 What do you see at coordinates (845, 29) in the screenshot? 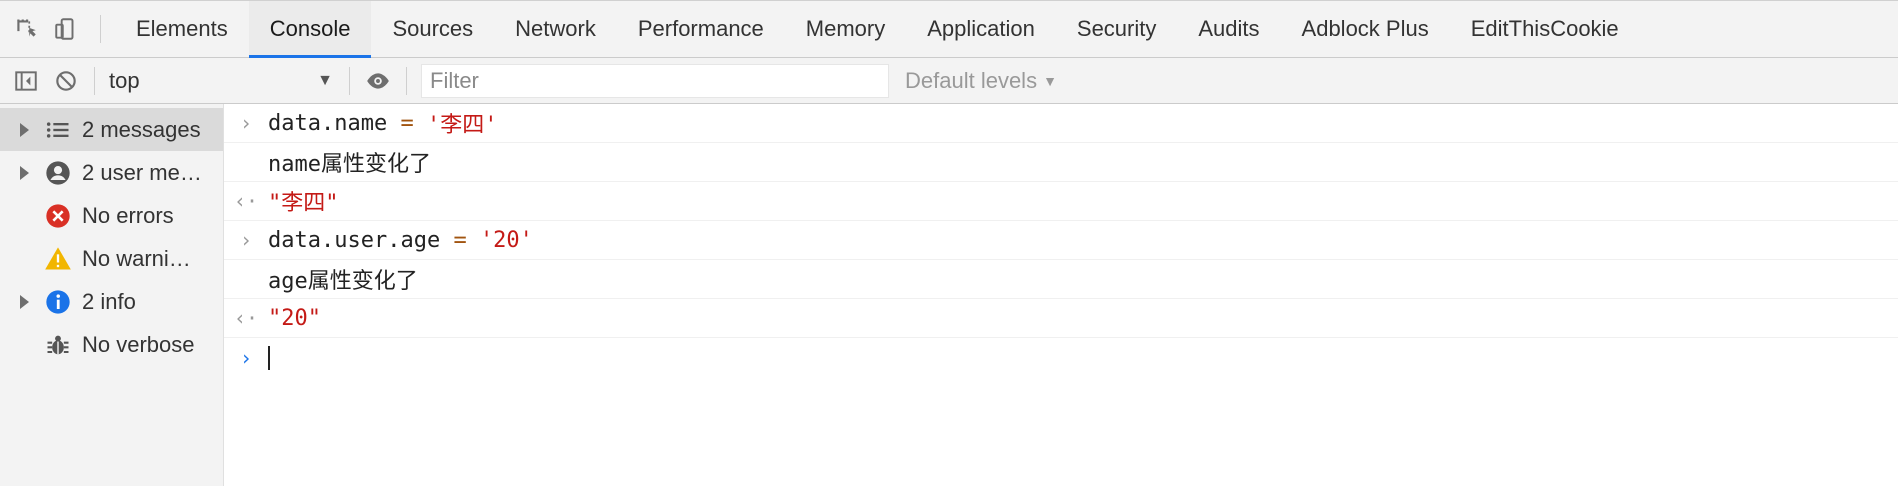
I see `tab-memory: Memory` at bounding box center [845, 29].